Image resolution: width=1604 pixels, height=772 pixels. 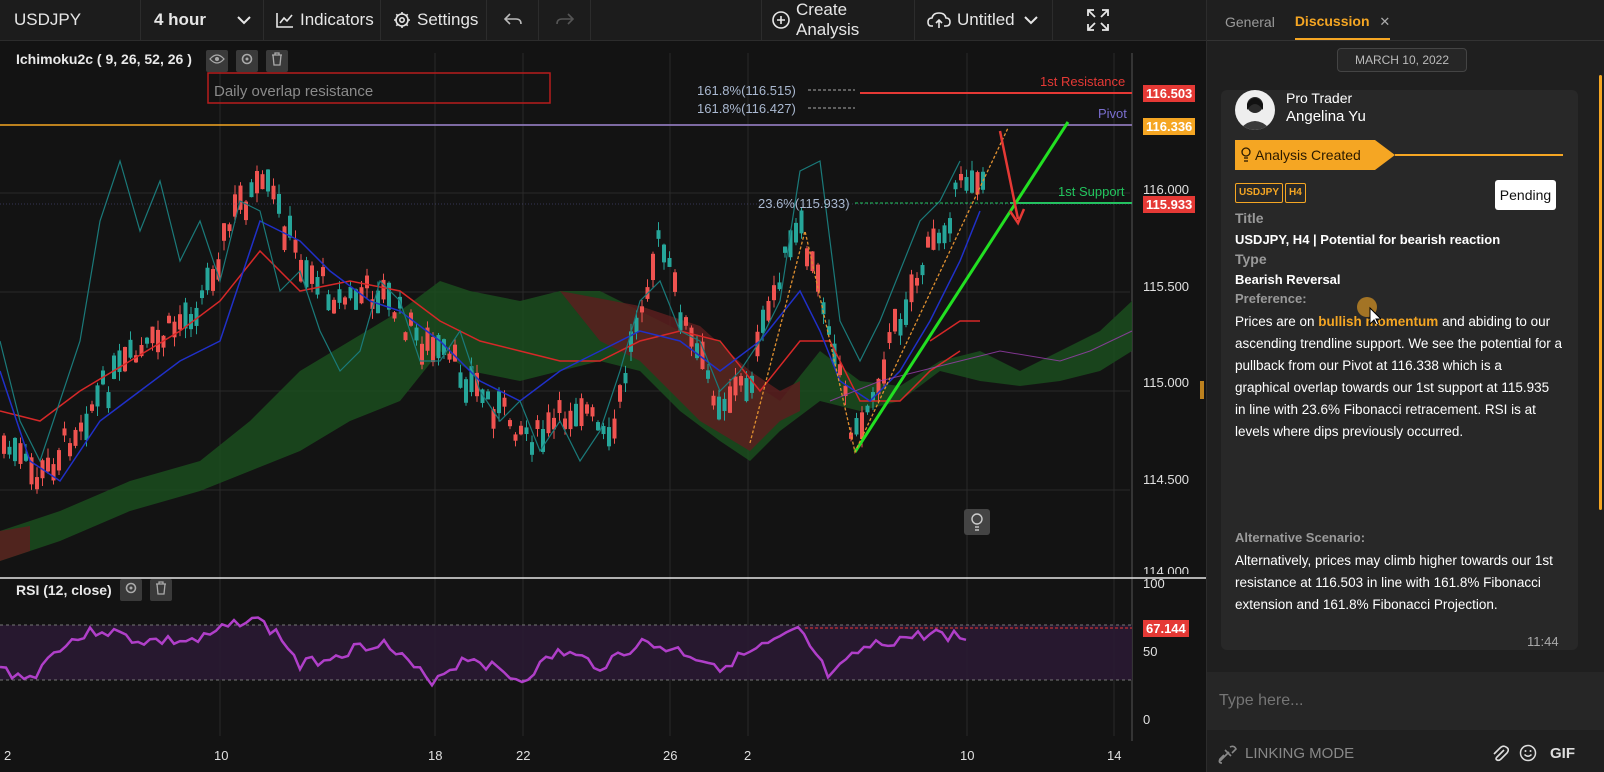 I want to click on current-price-tag: 115.933, so click(x=1169, y=204).